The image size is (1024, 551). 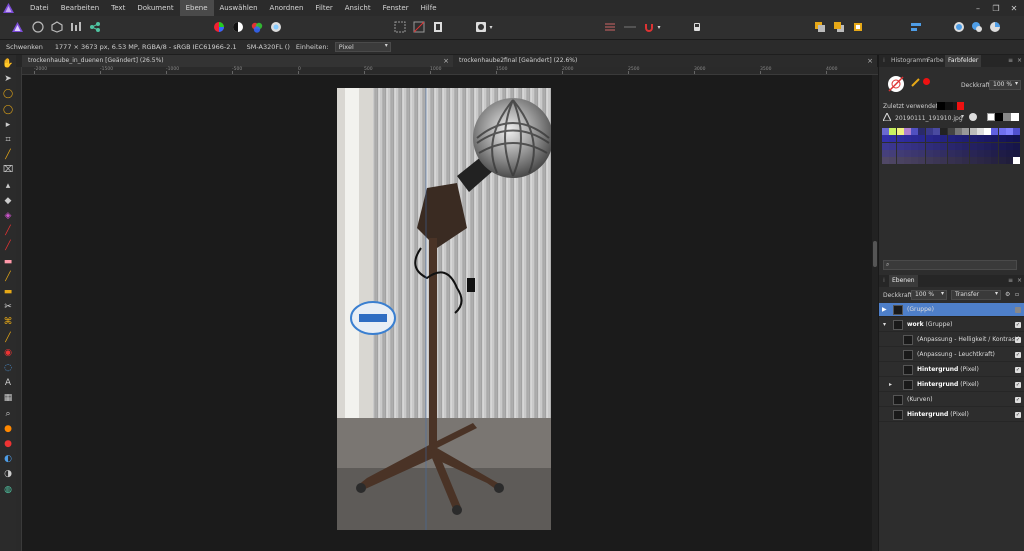 I want to click on menu-hilfe: Hilfe, so click(x=429, y=8).